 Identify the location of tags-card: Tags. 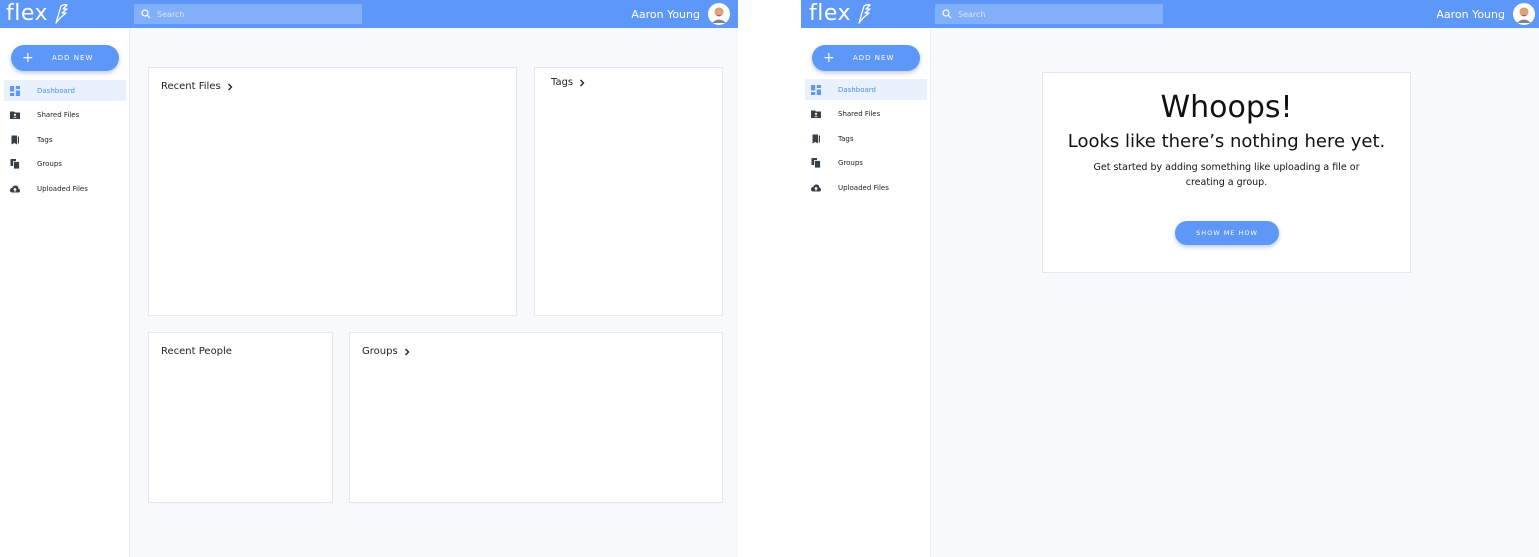
(628, 191).